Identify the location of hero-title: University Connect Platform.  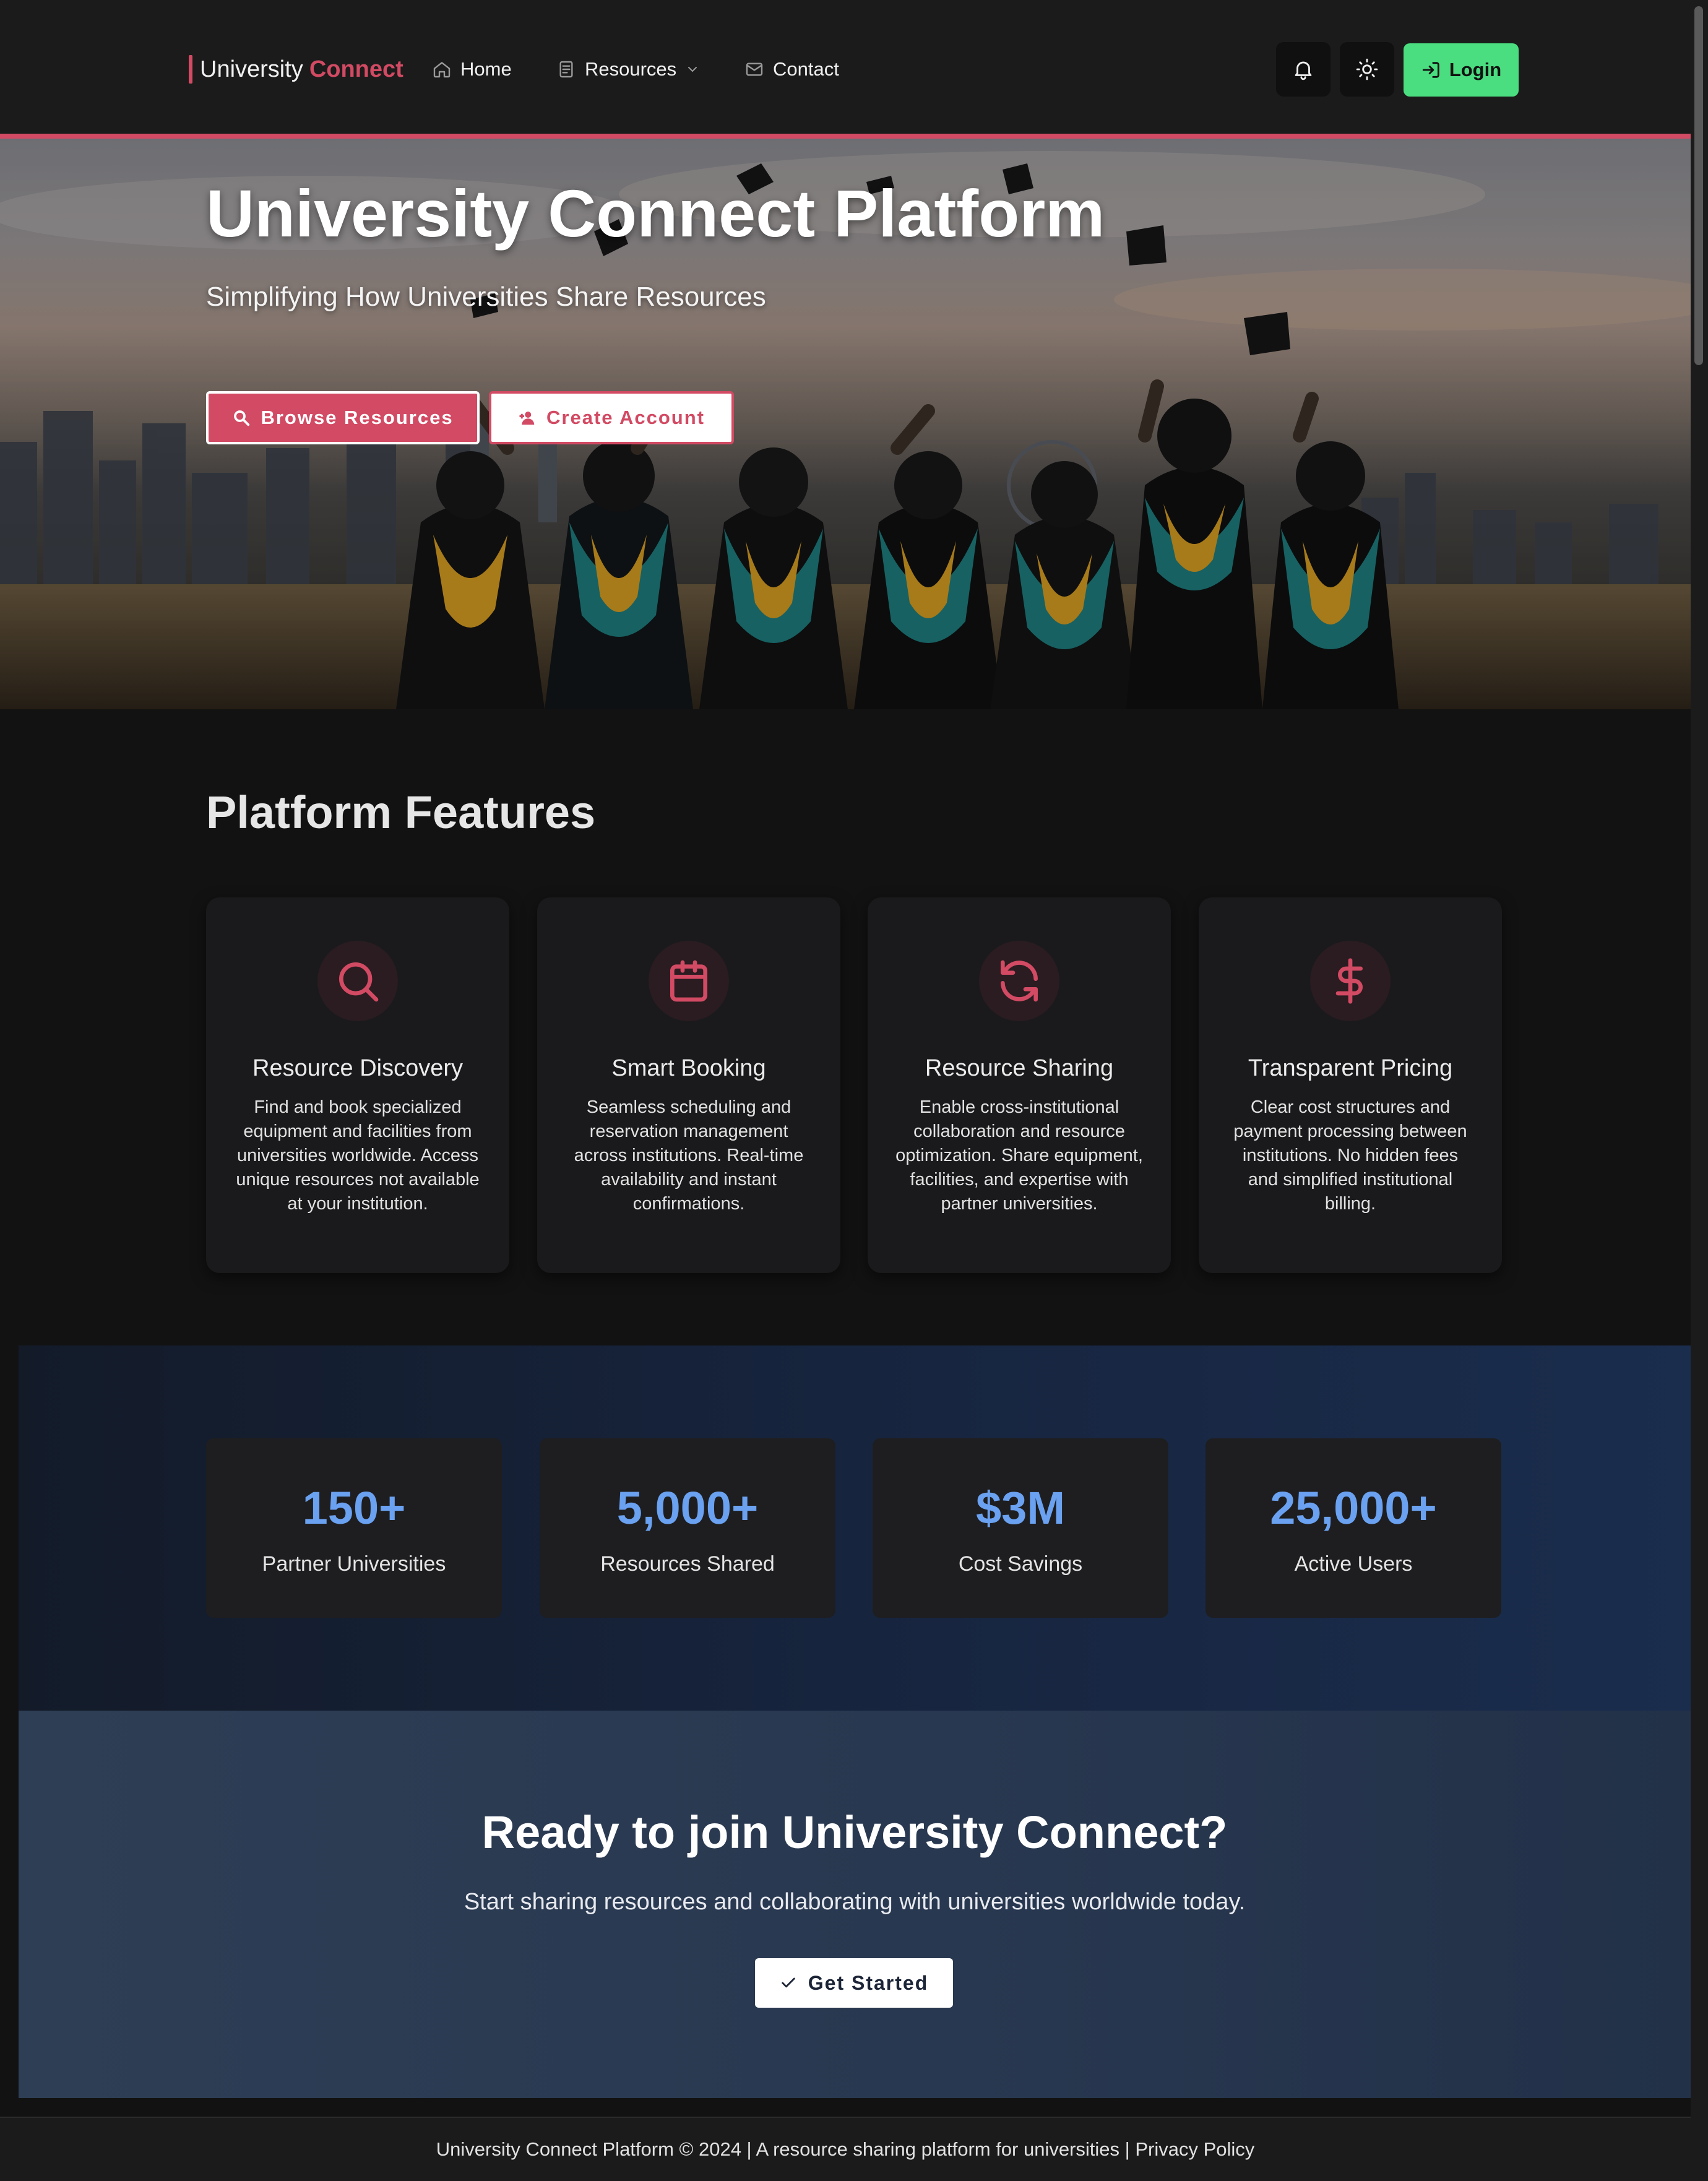
(655, 213).